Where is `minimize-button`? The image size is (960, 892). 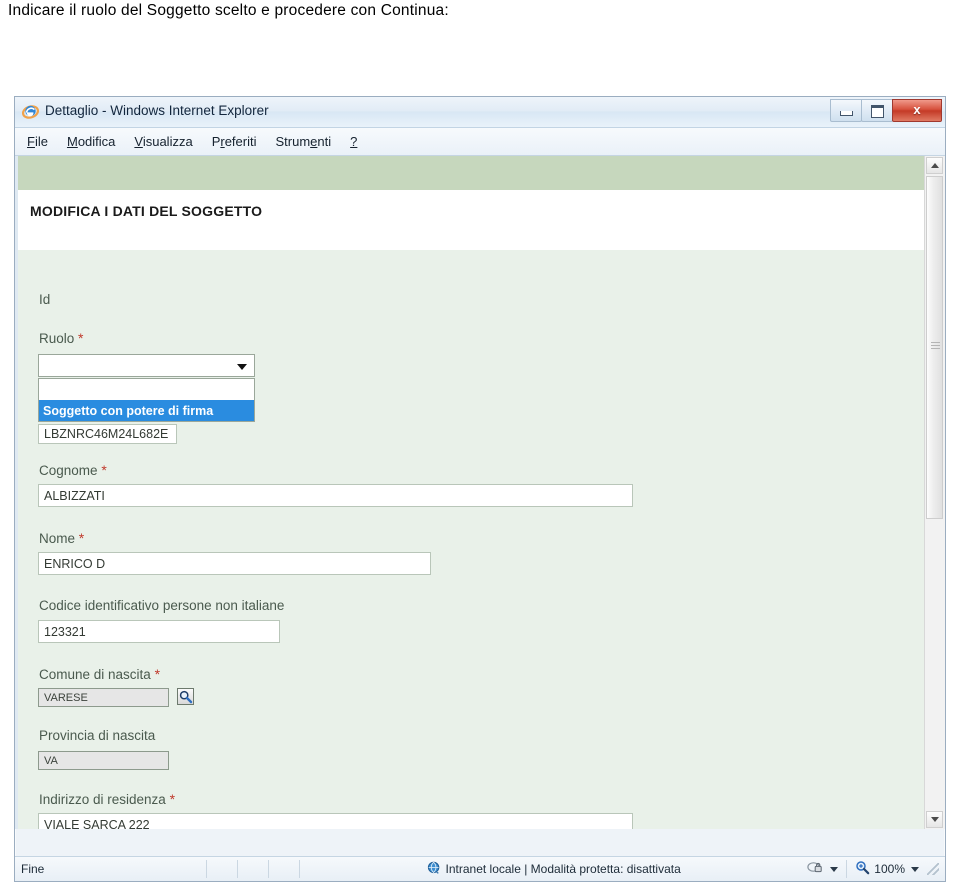 minimize-button is located at coordinates (846, 110).